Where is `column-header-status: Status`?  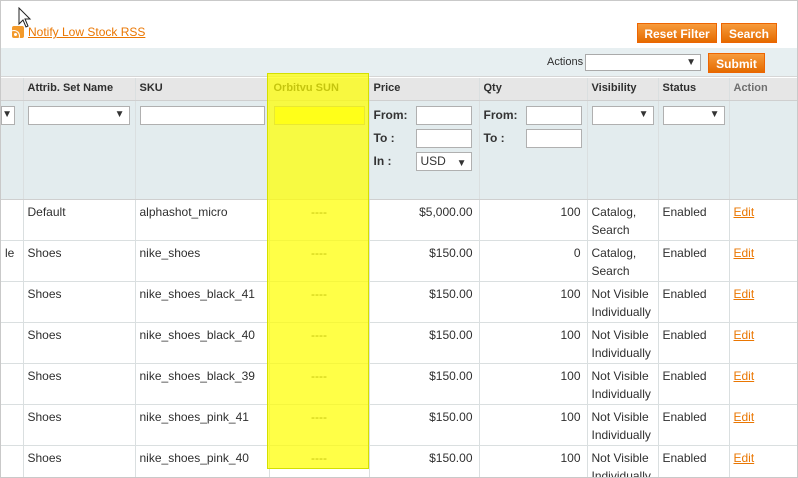
column-header-status: Status is located at coordinates (694, 89).